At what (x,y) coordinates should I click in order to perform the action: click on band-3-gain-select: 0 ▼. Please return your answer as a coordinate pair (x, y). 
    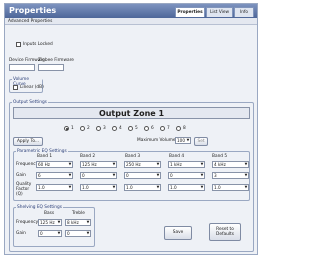
    Looking at the image, I should click on (142, 175).